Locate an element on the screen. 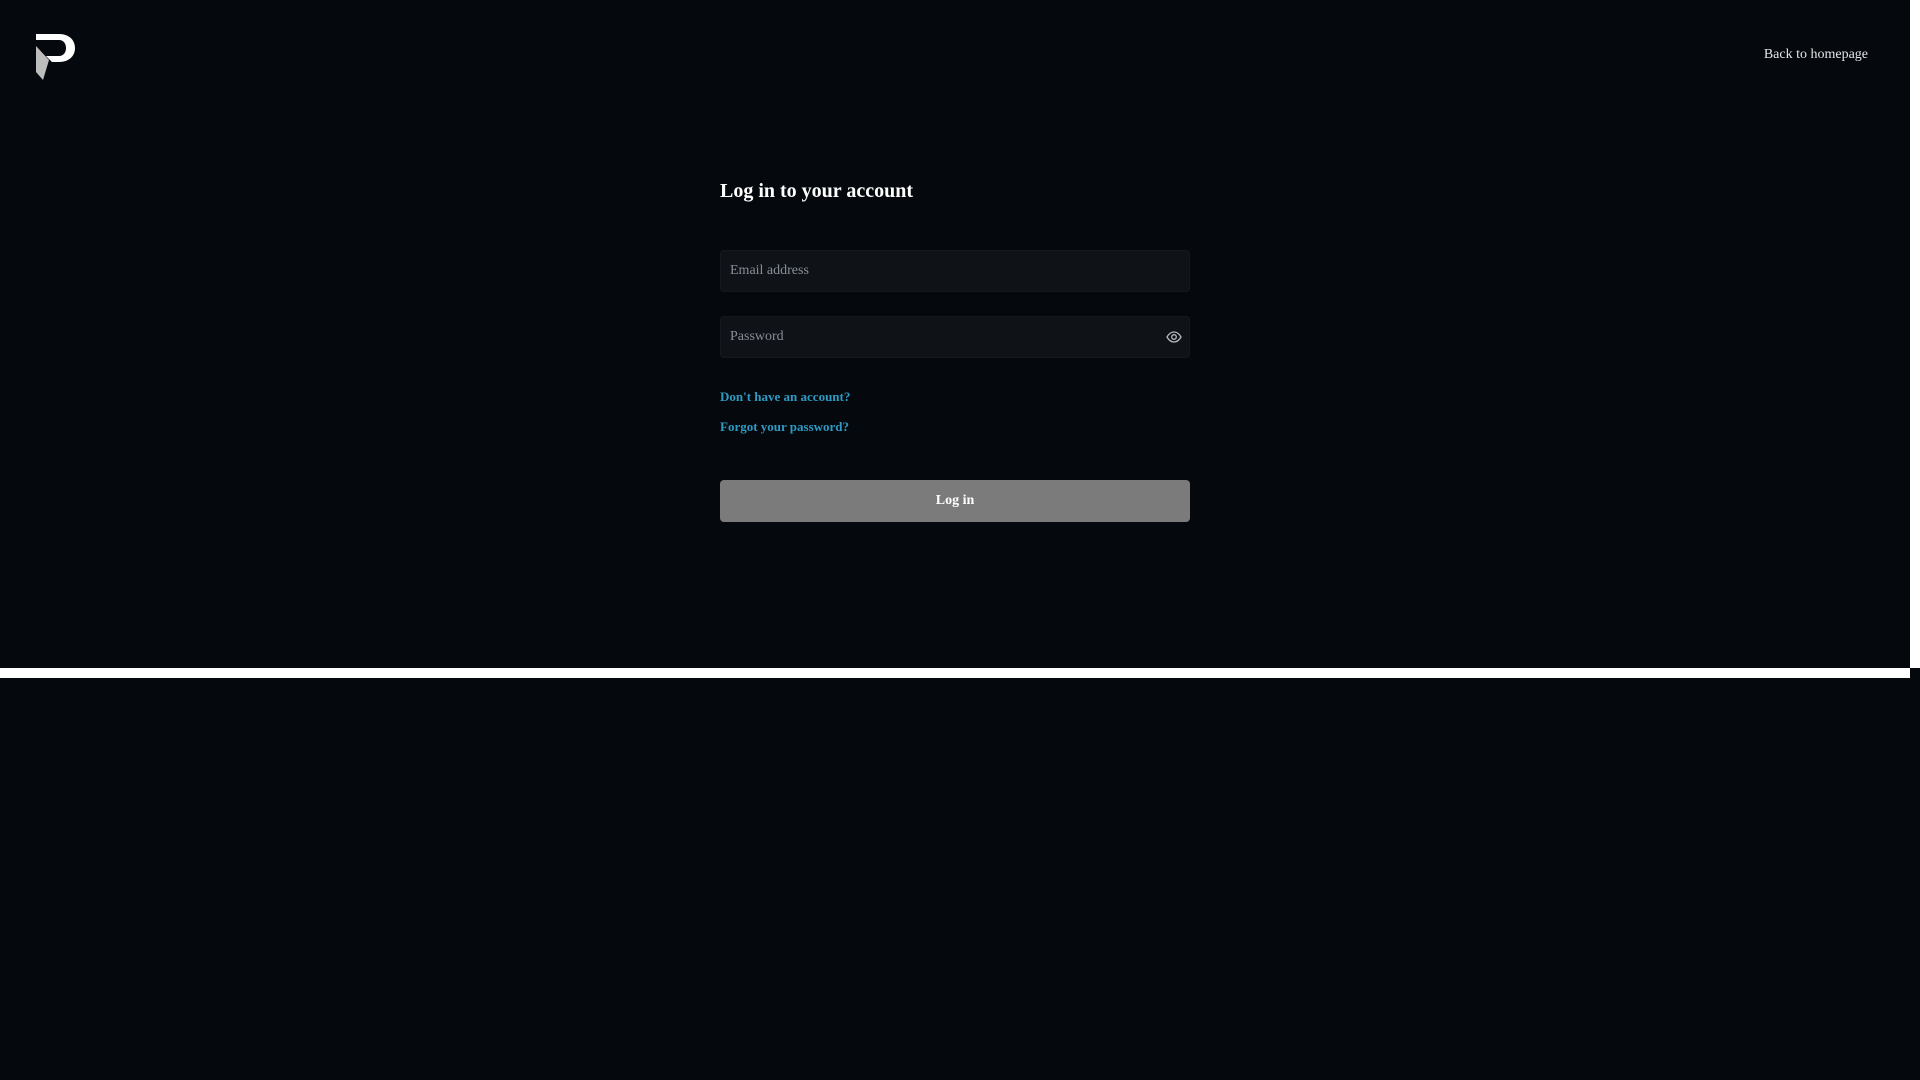 The image size is (1920, 1080). password-field-wrapper is located at coordinates (955, 337).